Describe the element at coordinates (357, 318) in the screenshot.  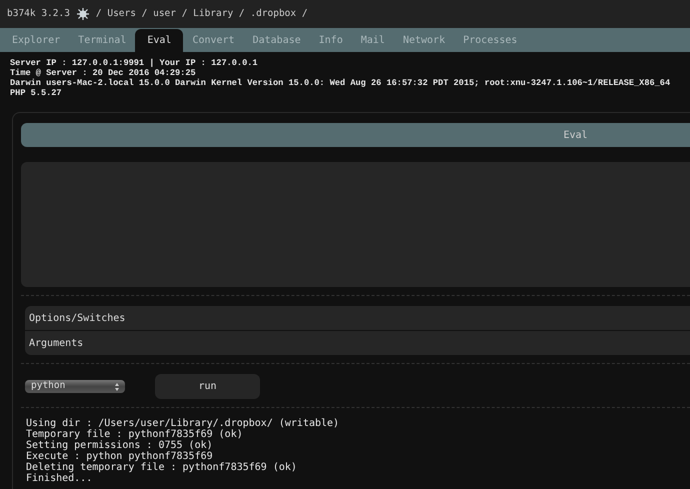
I see `options-field: Options/Switches` at that location.